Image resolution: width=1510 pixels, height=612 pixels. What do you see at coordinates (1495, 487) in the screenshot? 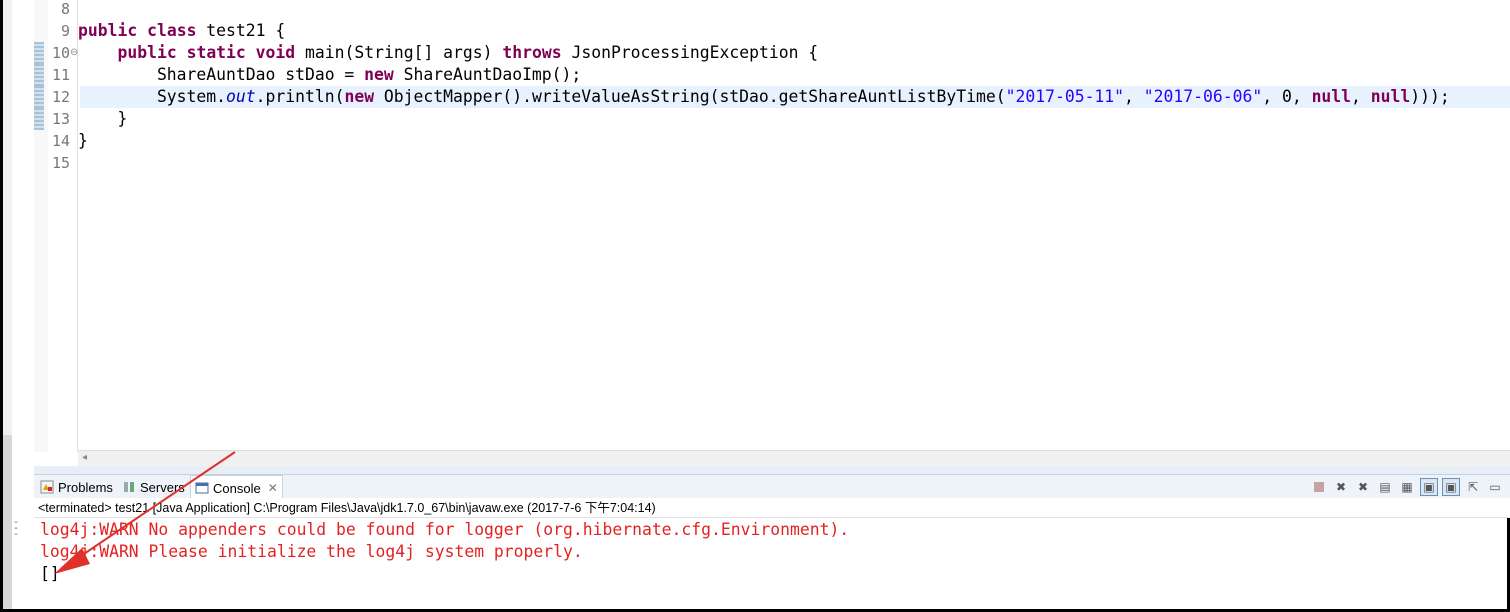
I see `display-console-icon: ▭` at bounding box center [1495, 487].